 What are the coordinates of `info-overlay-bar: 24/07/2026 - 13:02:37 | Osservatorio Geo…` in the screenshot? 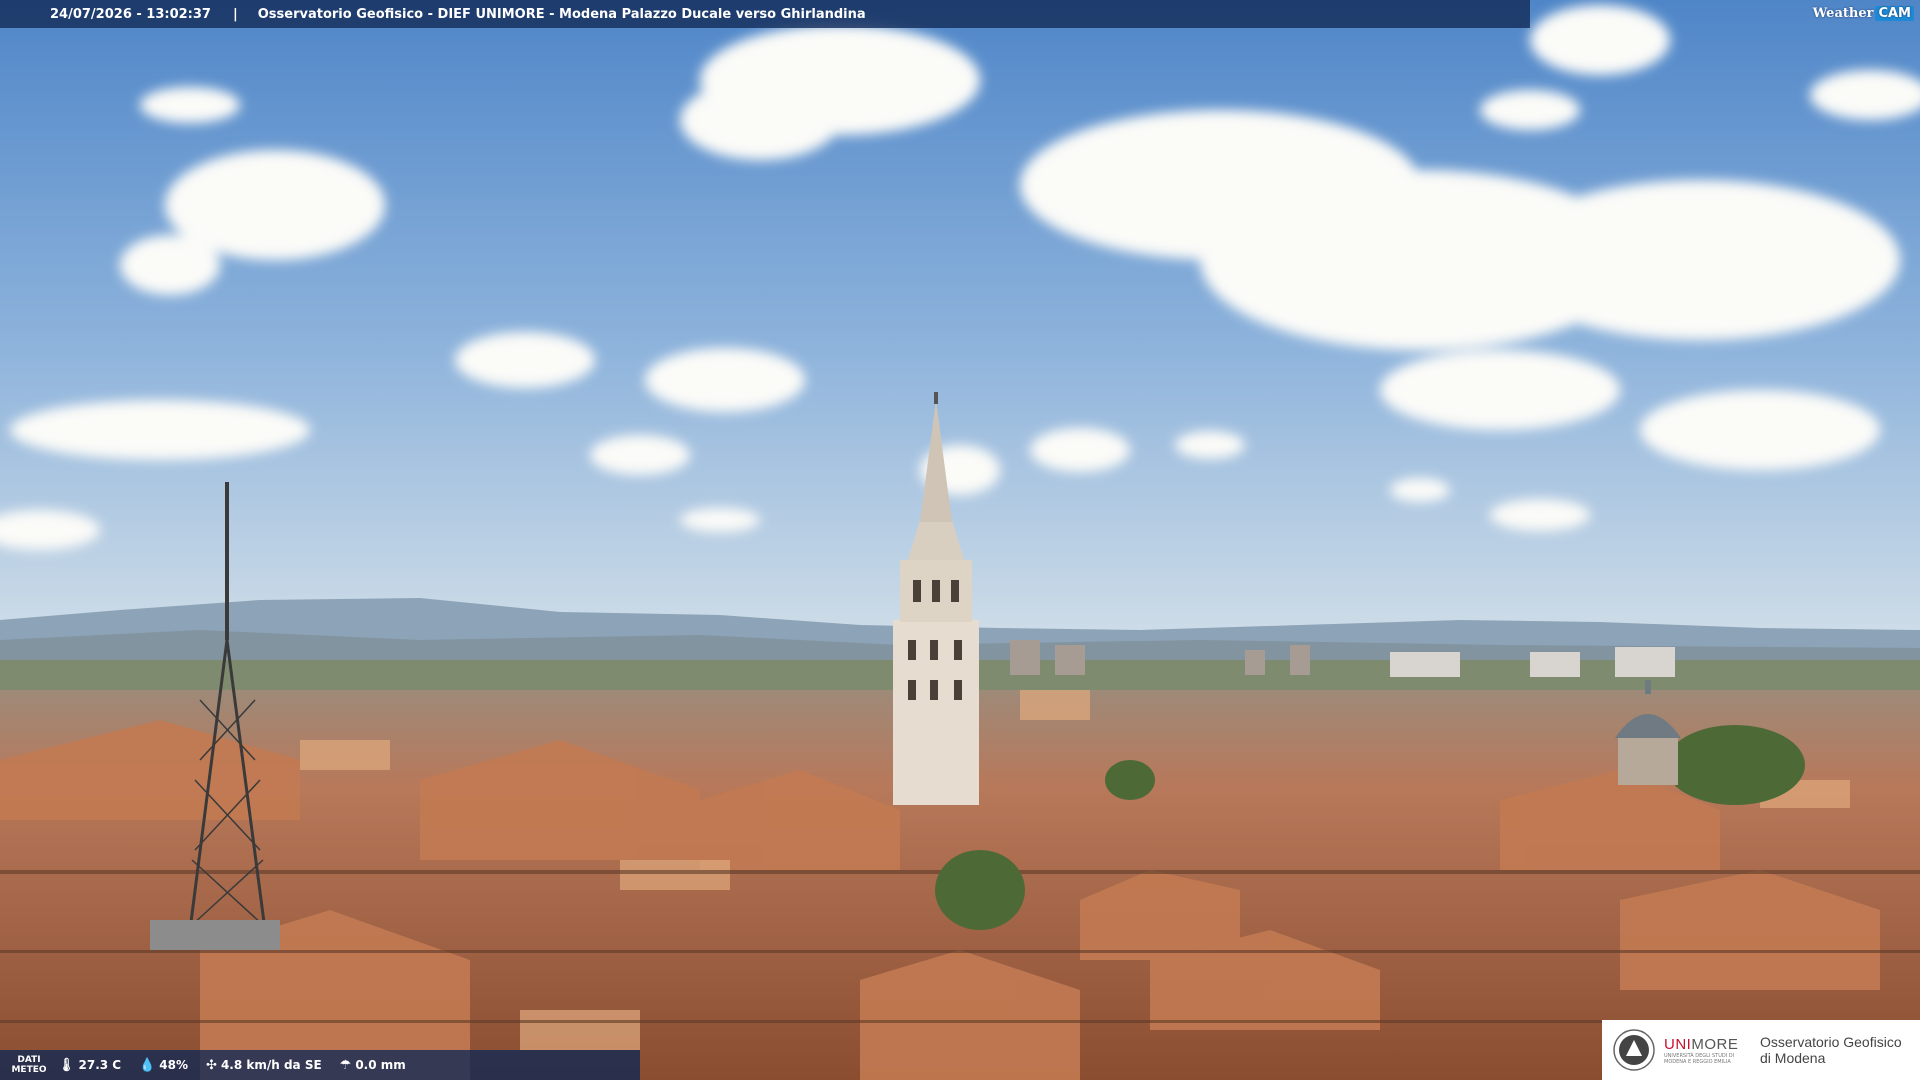 It's located at (765, 14).